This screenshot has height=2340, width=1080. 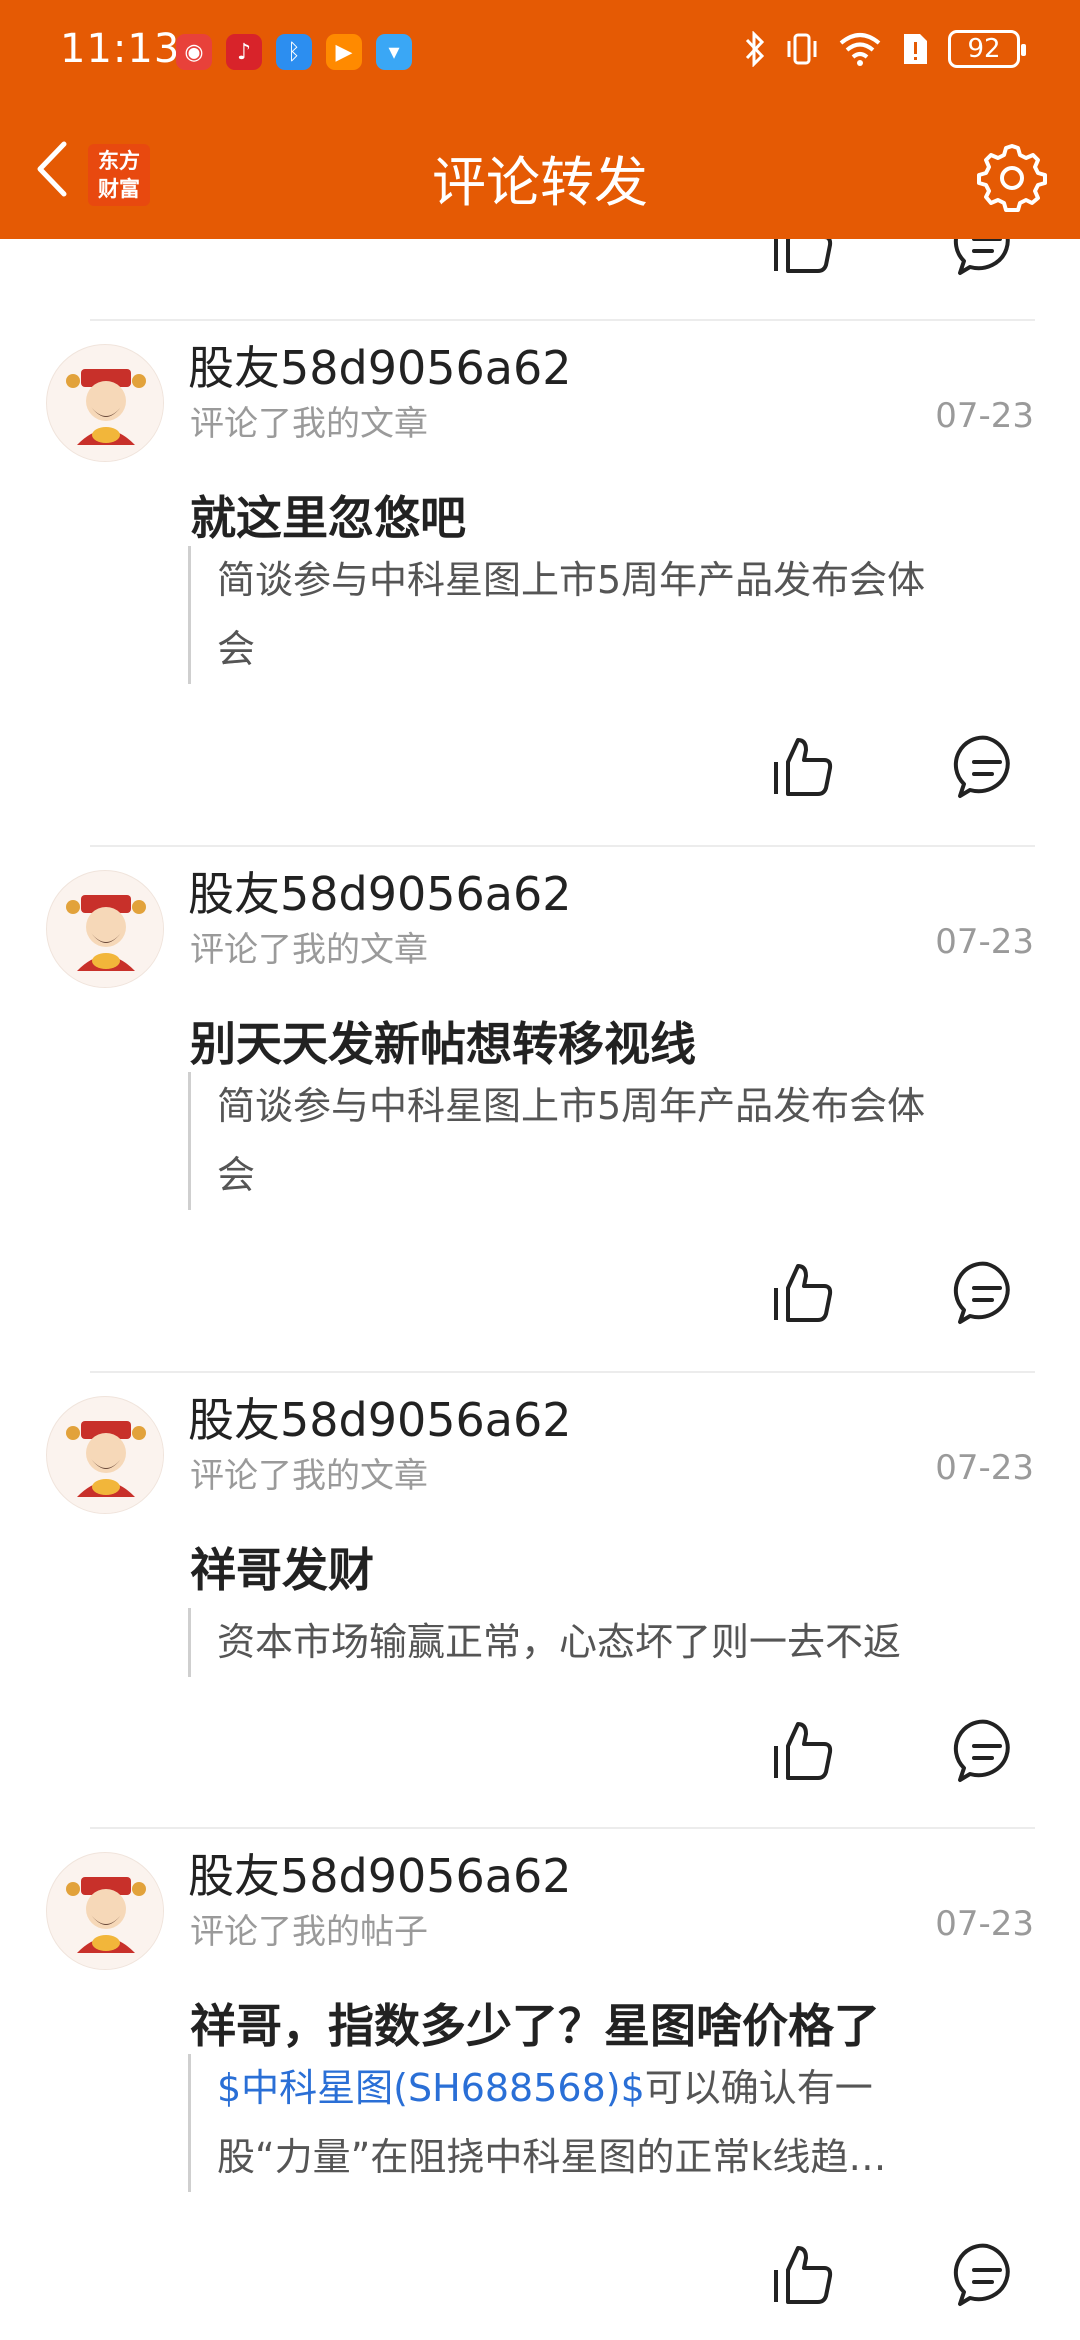 What do you see at coordinates (431, 2088) in the screenshot?
I see `stock-link: $中科星图(SH688568)$` at bounding box center [431, 2088].